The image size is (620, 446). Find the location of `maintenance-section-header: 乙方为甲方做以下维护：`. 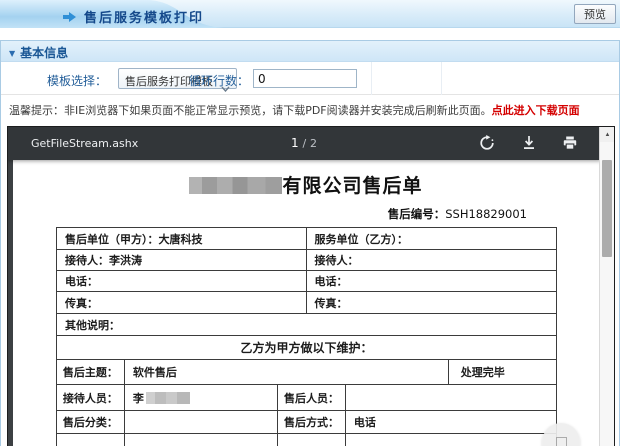

maintenance-section-header: 乙方为甲方做以下维护： is located at coordinates (306, 348).